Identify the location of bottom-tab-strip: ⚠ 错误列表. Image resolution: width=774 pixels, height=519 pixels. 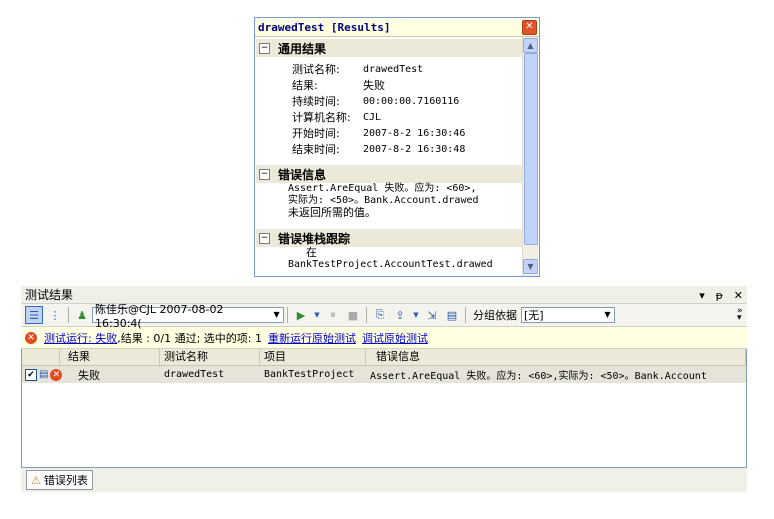
(384, 480).